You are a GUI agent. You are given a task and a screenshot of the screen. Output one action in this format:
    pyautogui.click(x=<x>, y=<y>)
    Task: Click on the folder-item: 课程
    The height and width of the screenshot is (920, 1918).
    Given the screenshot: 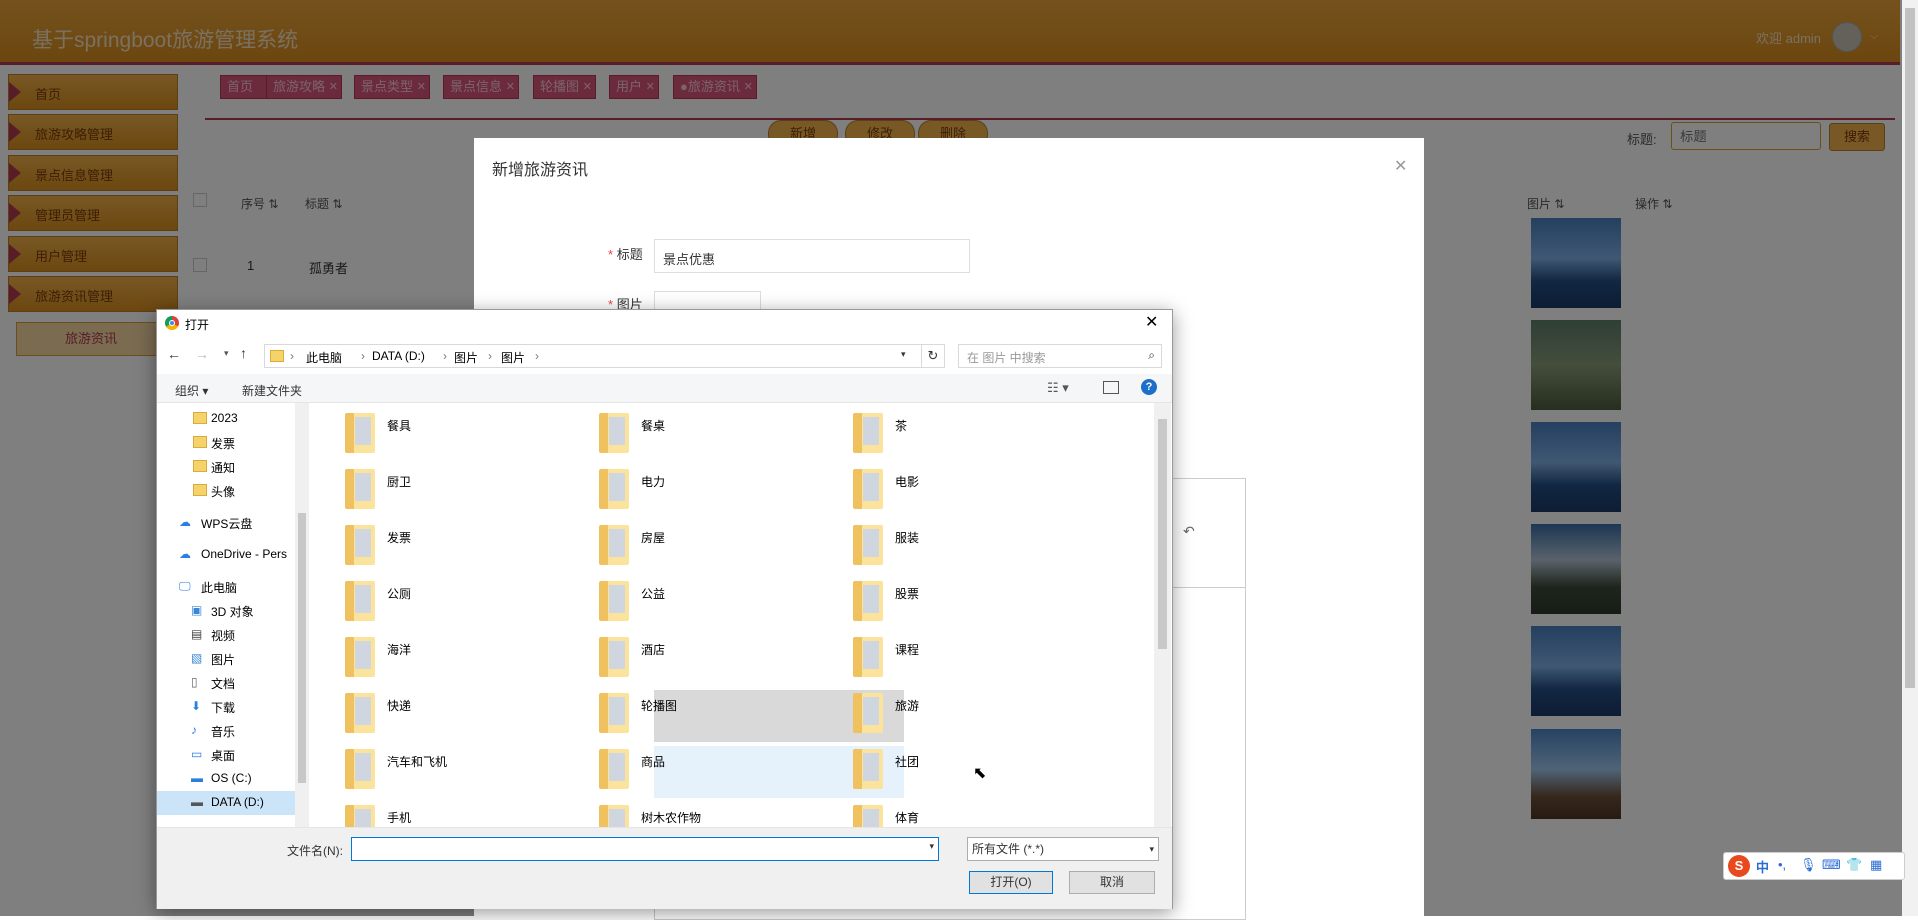 What is the action you would take?
    pyautogui.click(x=972, y=657)
    